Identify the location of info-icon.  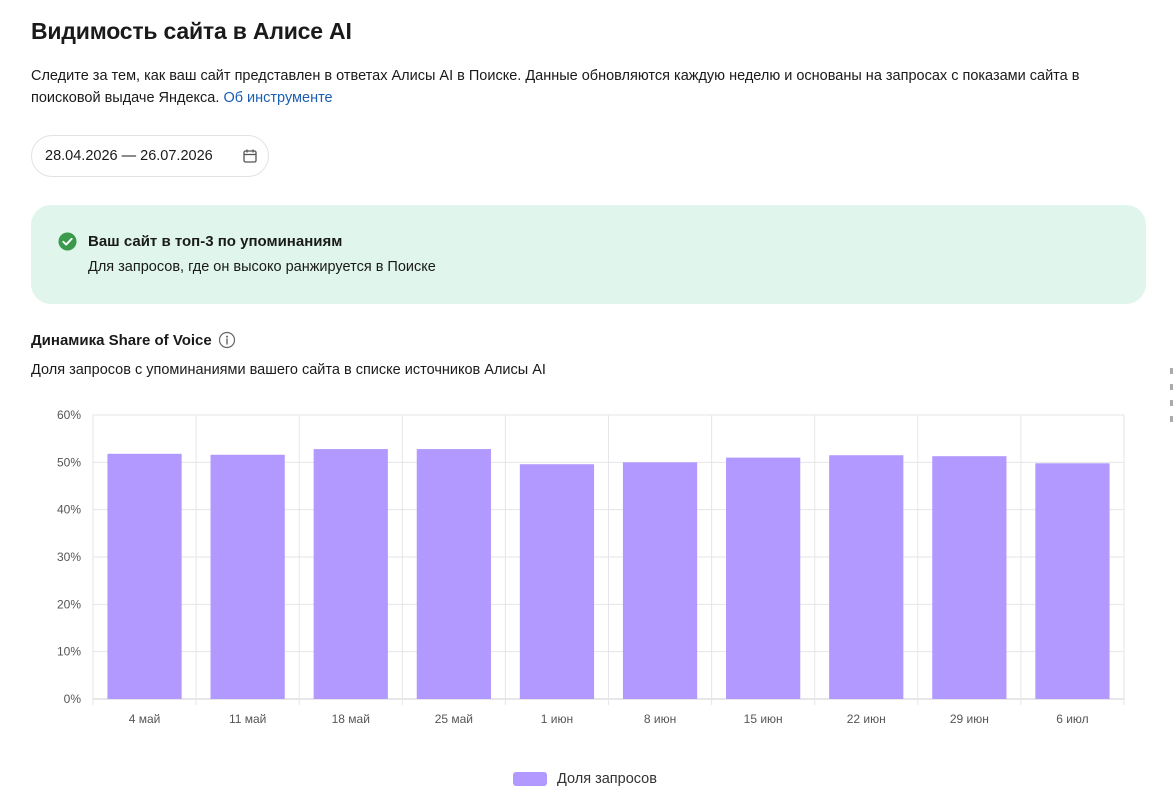
(227, 340).